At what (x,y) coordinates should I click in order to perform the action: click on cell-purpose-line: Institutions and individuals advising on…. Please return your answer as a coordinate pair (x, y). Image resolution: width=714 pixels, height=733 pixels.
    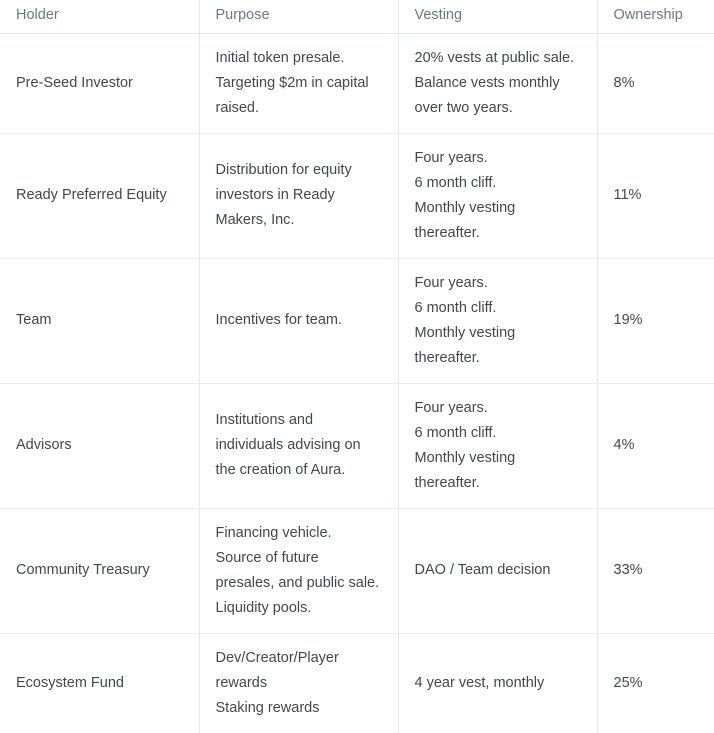
    Looking at the image, I should click on (288, 445).